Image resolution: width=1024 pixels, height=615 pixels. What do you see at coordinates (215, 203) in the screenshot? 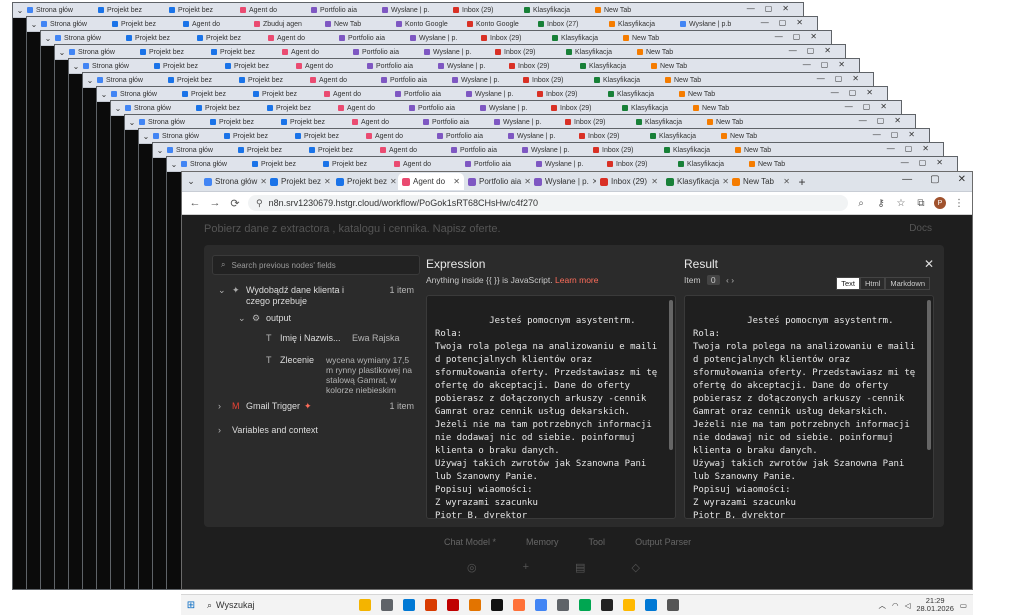
I see `forward-icon: →` at bounding box center [215, 203].